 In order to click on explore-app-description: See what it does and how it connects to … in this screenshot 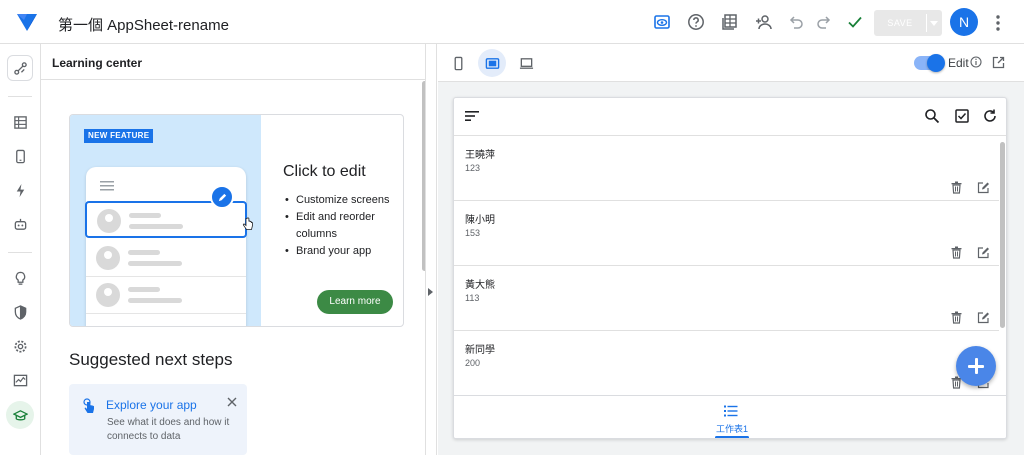, I will do `click(168, 429)`.